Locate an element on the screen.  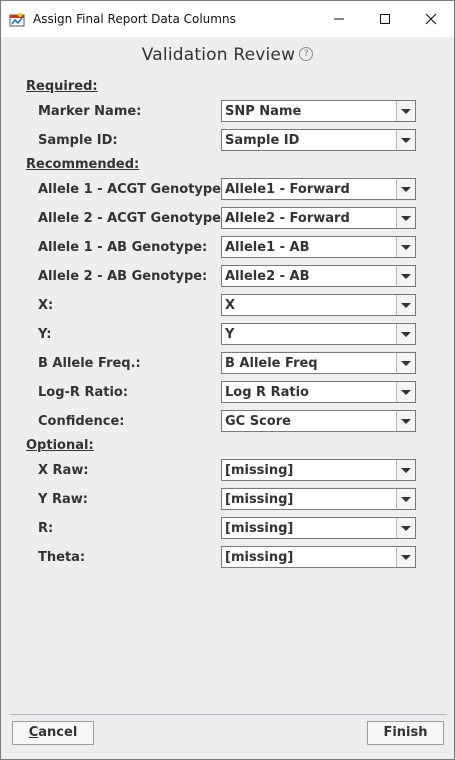
minimize-icon is located at coordinates (339, 19).